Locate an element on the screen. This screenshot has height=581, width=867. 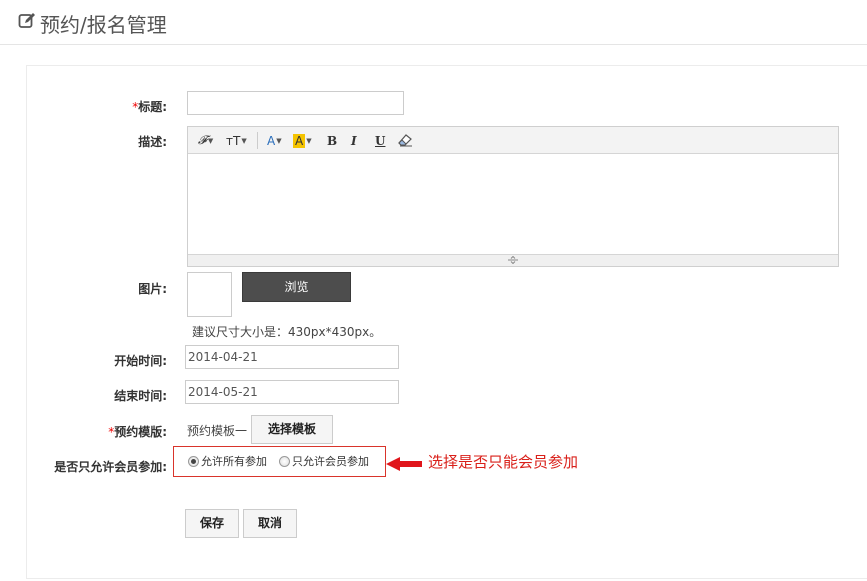
title-label: *标题: is located at coordinates (149, 106).